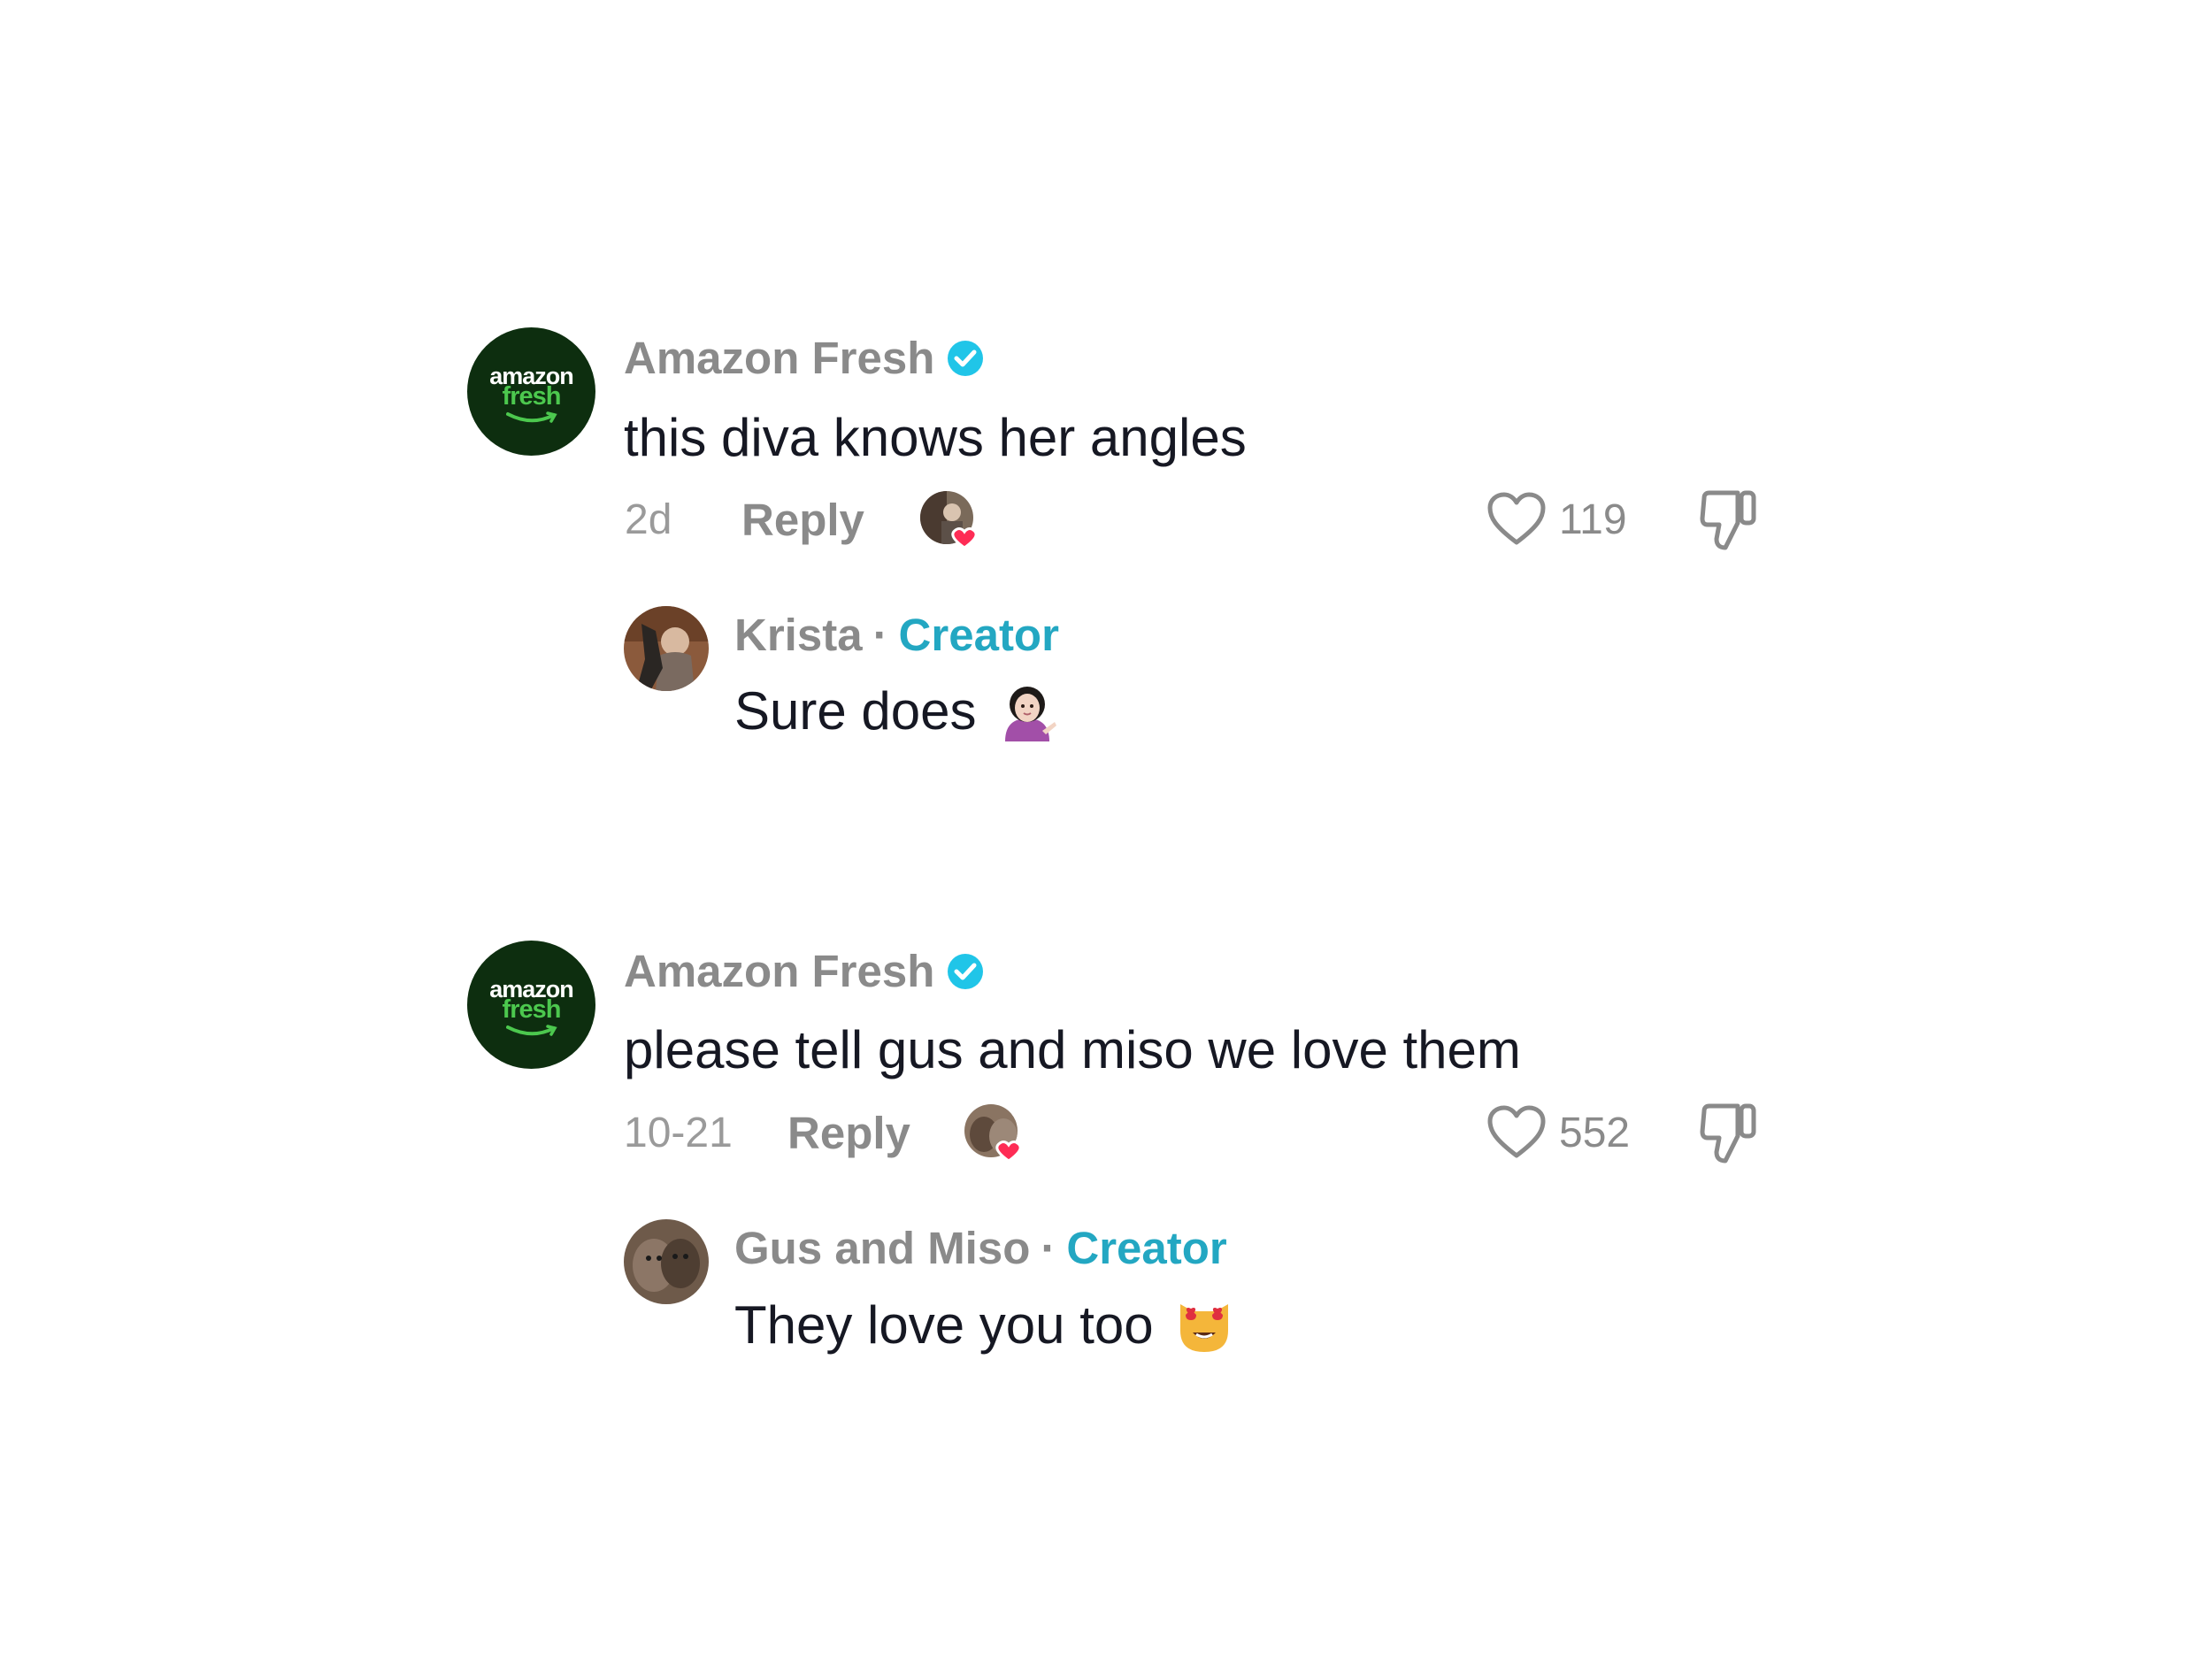  What do you see at coordinates (679, 1133) in the screenshot?
I see `comment-timestamp: 10-21` at bounding box center [679, 1133].